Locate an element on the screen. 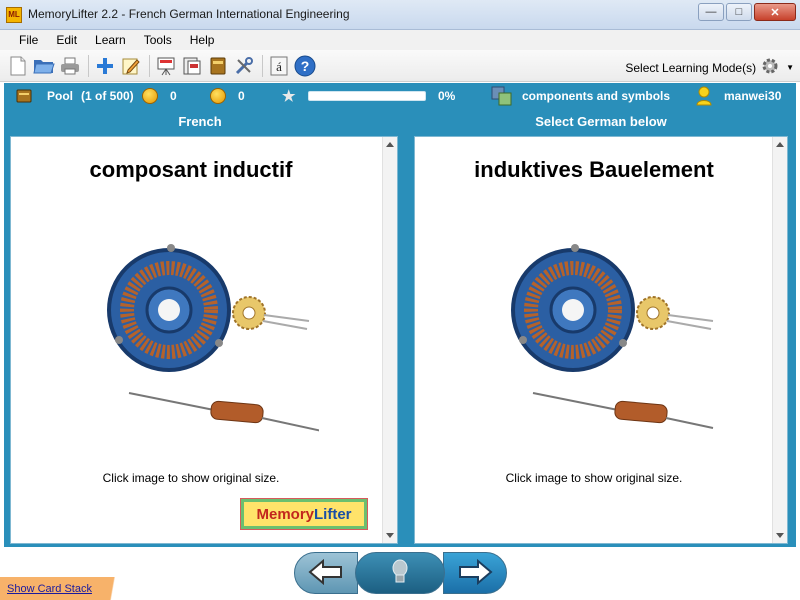 This screenshot has height=600, width=800. question-scrollbar is located at coordinates (389, 340).